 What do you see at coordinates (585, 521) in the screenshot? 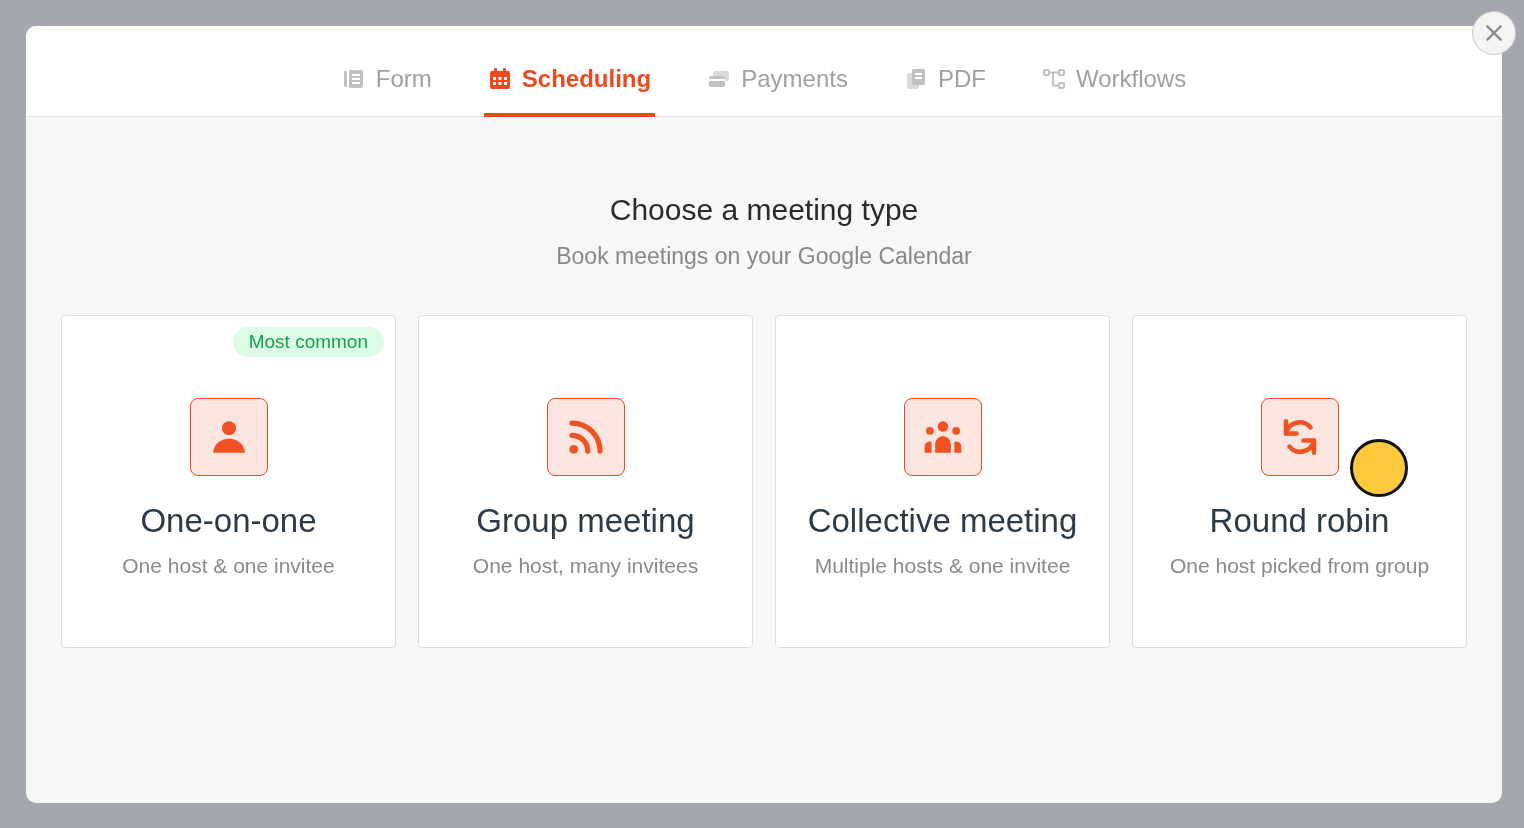
I see `meeting-type-title: Group meeting` at bounding box center [585, 521].